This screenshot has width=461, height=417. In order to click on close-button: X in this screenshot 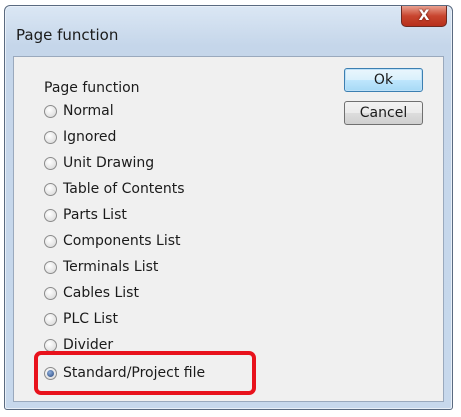, I will do `click(424, 16)`.